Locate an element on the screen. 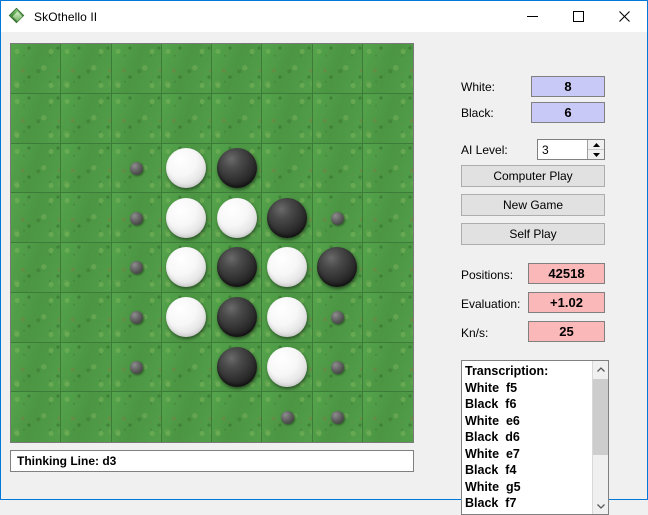 The image size is (648, 515). board-cell-g1 is located at coordinates (338, 69).